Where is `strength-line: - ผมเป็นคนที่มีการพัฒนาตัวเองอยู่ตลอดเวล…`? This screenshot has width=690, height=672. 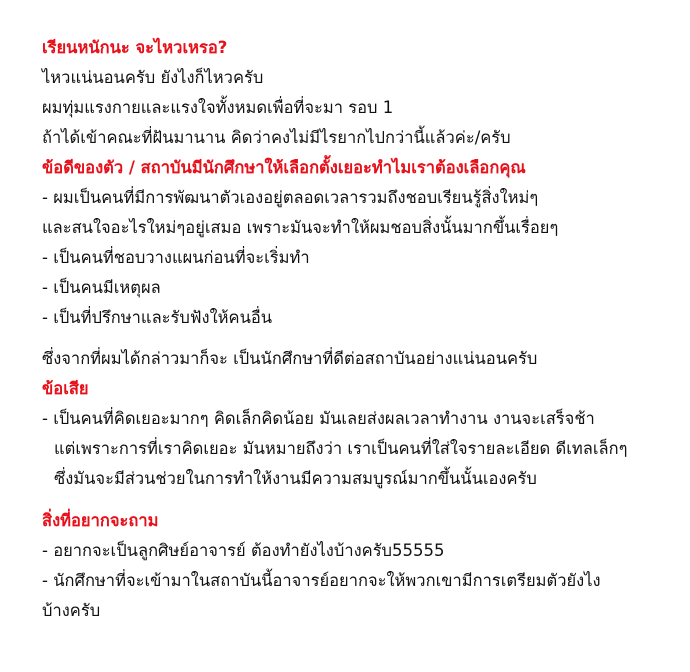
strength-line: - ผมเป็นคนที่มีการพัฒนาตัวเองอยู่ตลอดเวล… is located at coordinates (290, 197).